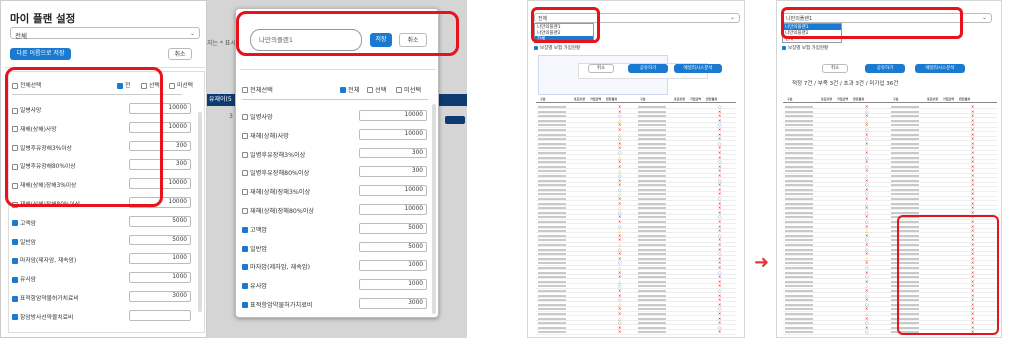 This screenshot has width=1009, height=338. Describe the element at coordinates (334, 174) in the screenshot. I see `coverage-row: 일병후유장해80%이상 300` at that location.